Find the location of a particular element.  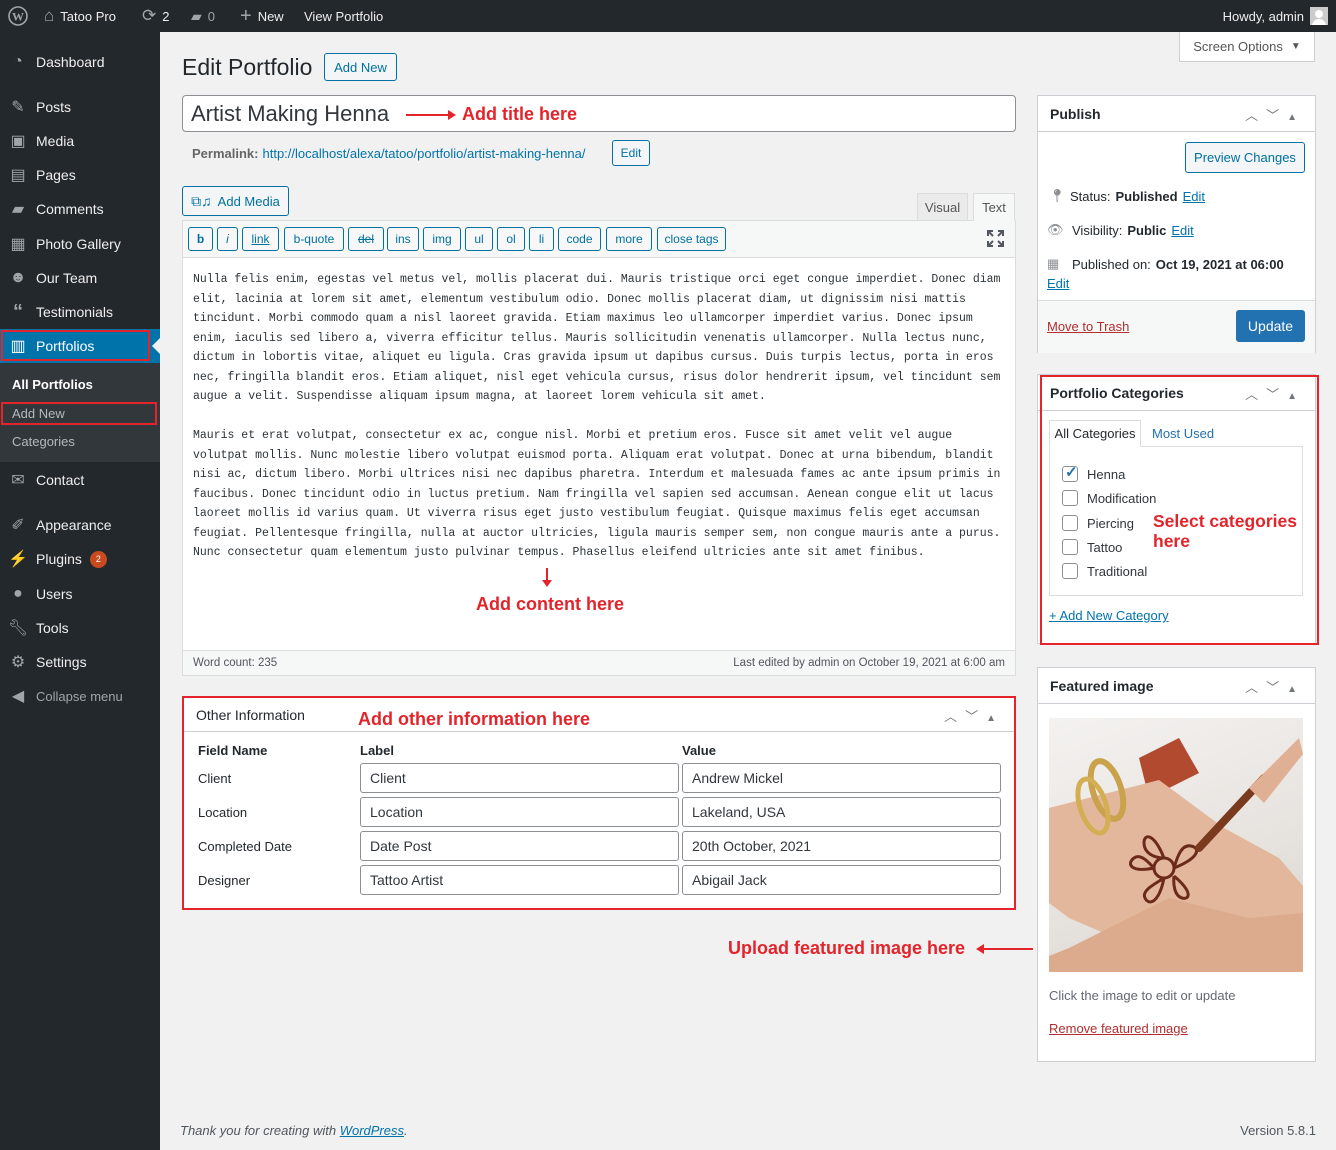

remove-featured-image-link: Remove featured image is located at coordinates (1118, 1028).